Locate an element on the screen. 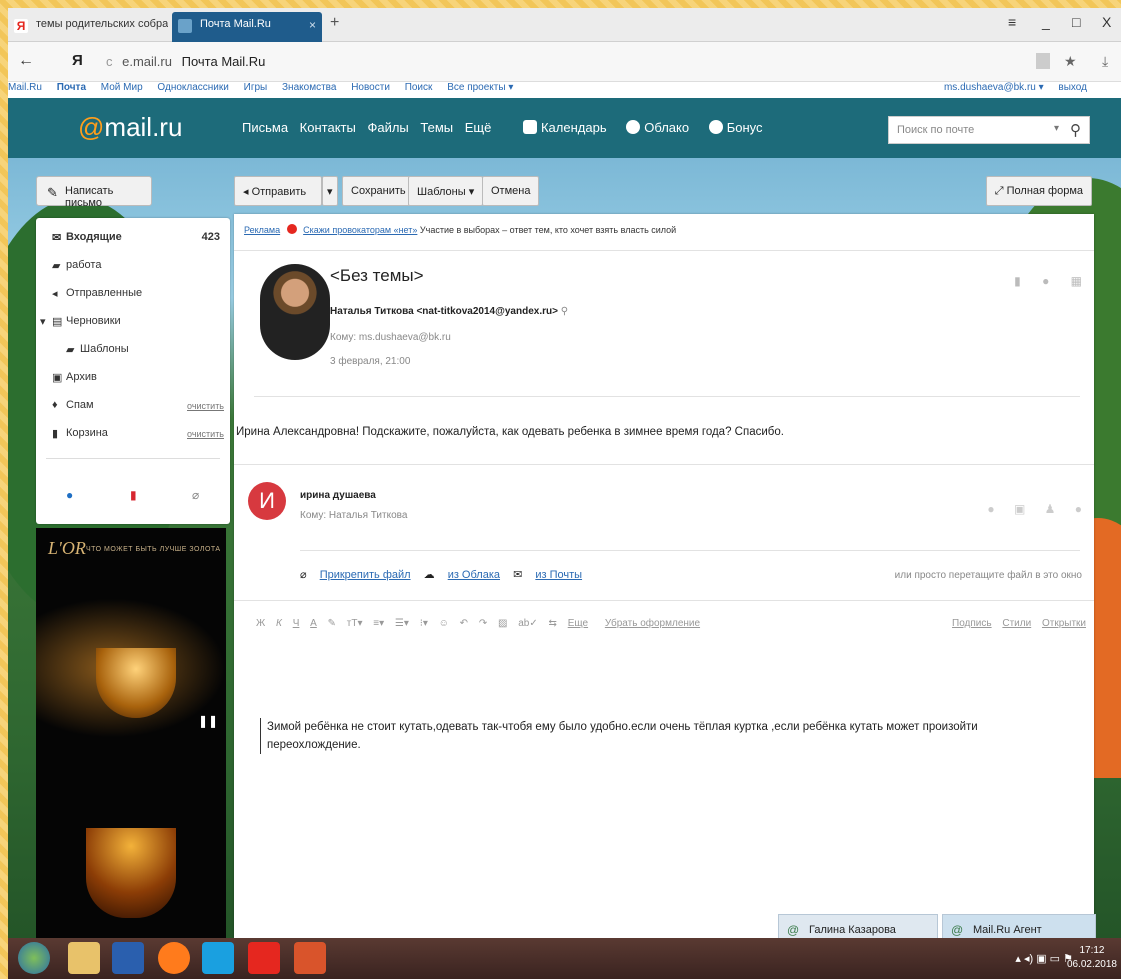 The image size is (1121, 979). send-options-button: ▾ is located at coordinates (330, 191).